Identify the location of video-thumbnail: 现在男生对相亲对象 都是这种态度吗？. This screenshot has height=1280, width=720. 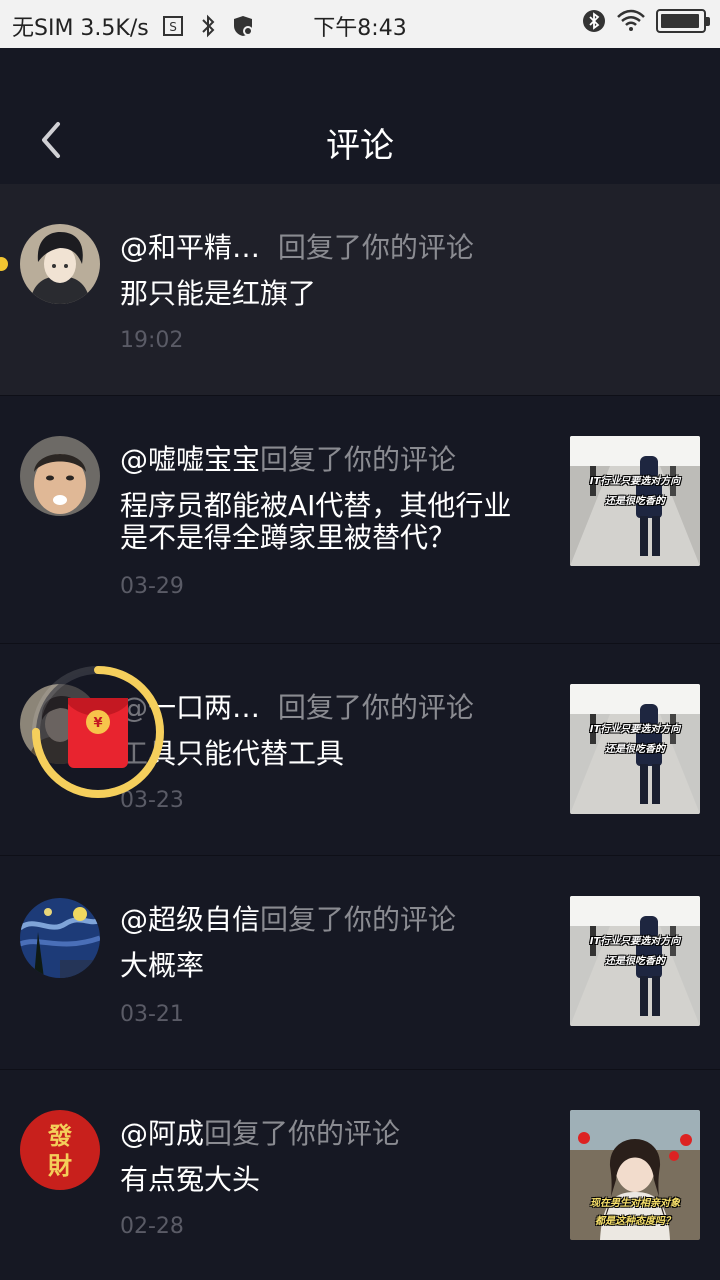
(635, 1175).